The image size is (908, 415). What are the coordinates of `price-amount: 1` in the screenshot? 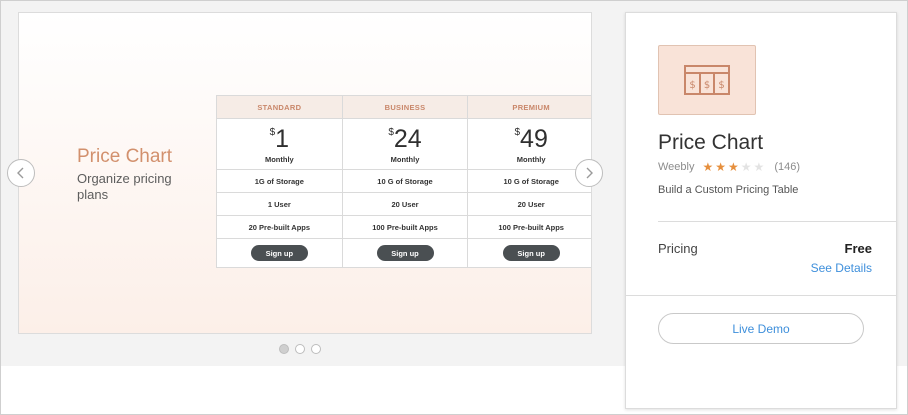 It's located at (282, 139).